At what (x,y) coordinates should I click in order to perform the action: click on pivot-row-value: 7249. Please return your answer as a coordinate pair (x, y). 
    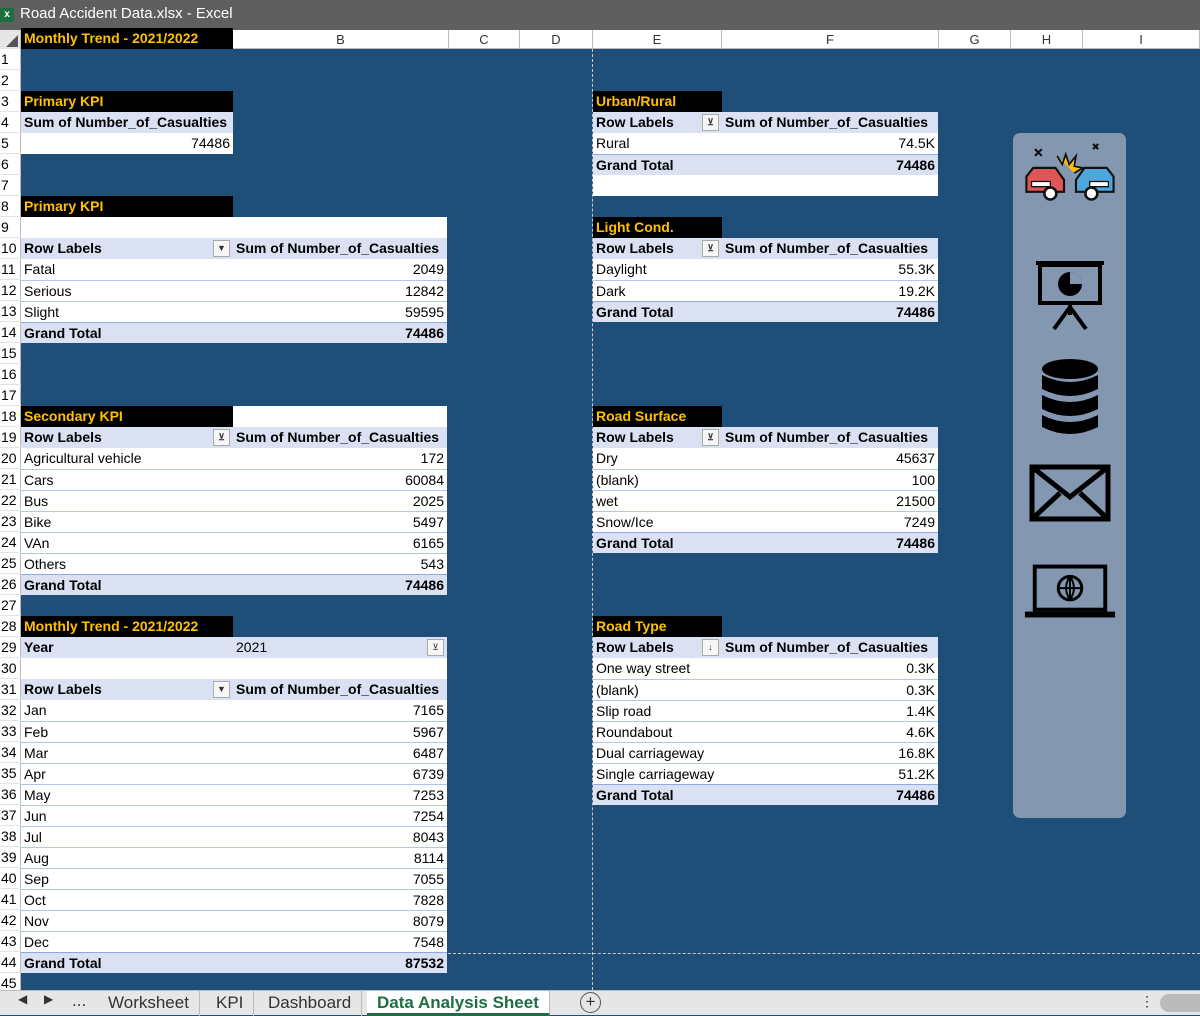
    Looking at the image, I should click on (830, 521).